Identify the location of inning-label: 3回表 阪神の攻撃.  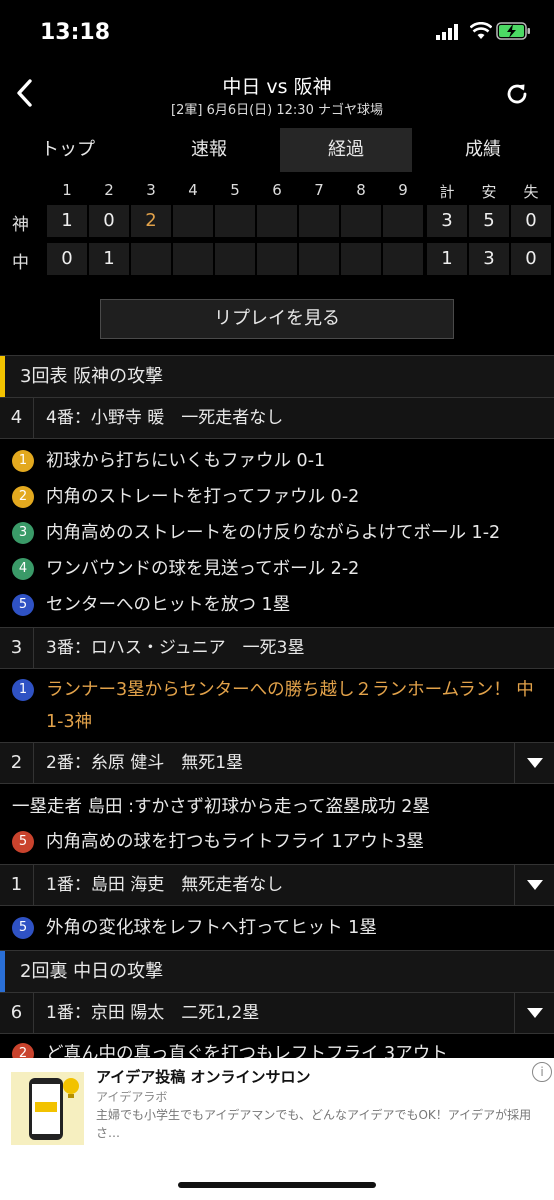
(92, 376).